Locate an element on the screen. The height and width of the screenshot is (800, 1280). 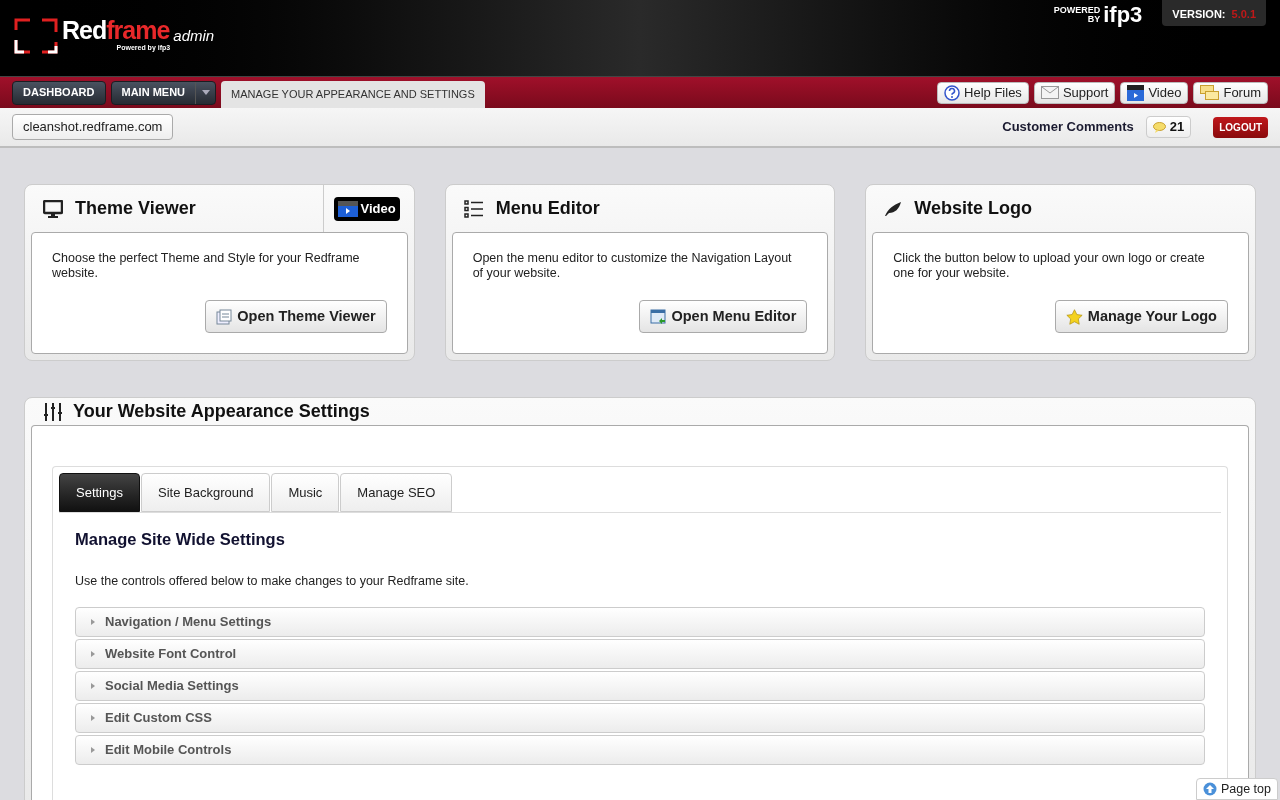
help-icon is located at coordinates (952, 92).